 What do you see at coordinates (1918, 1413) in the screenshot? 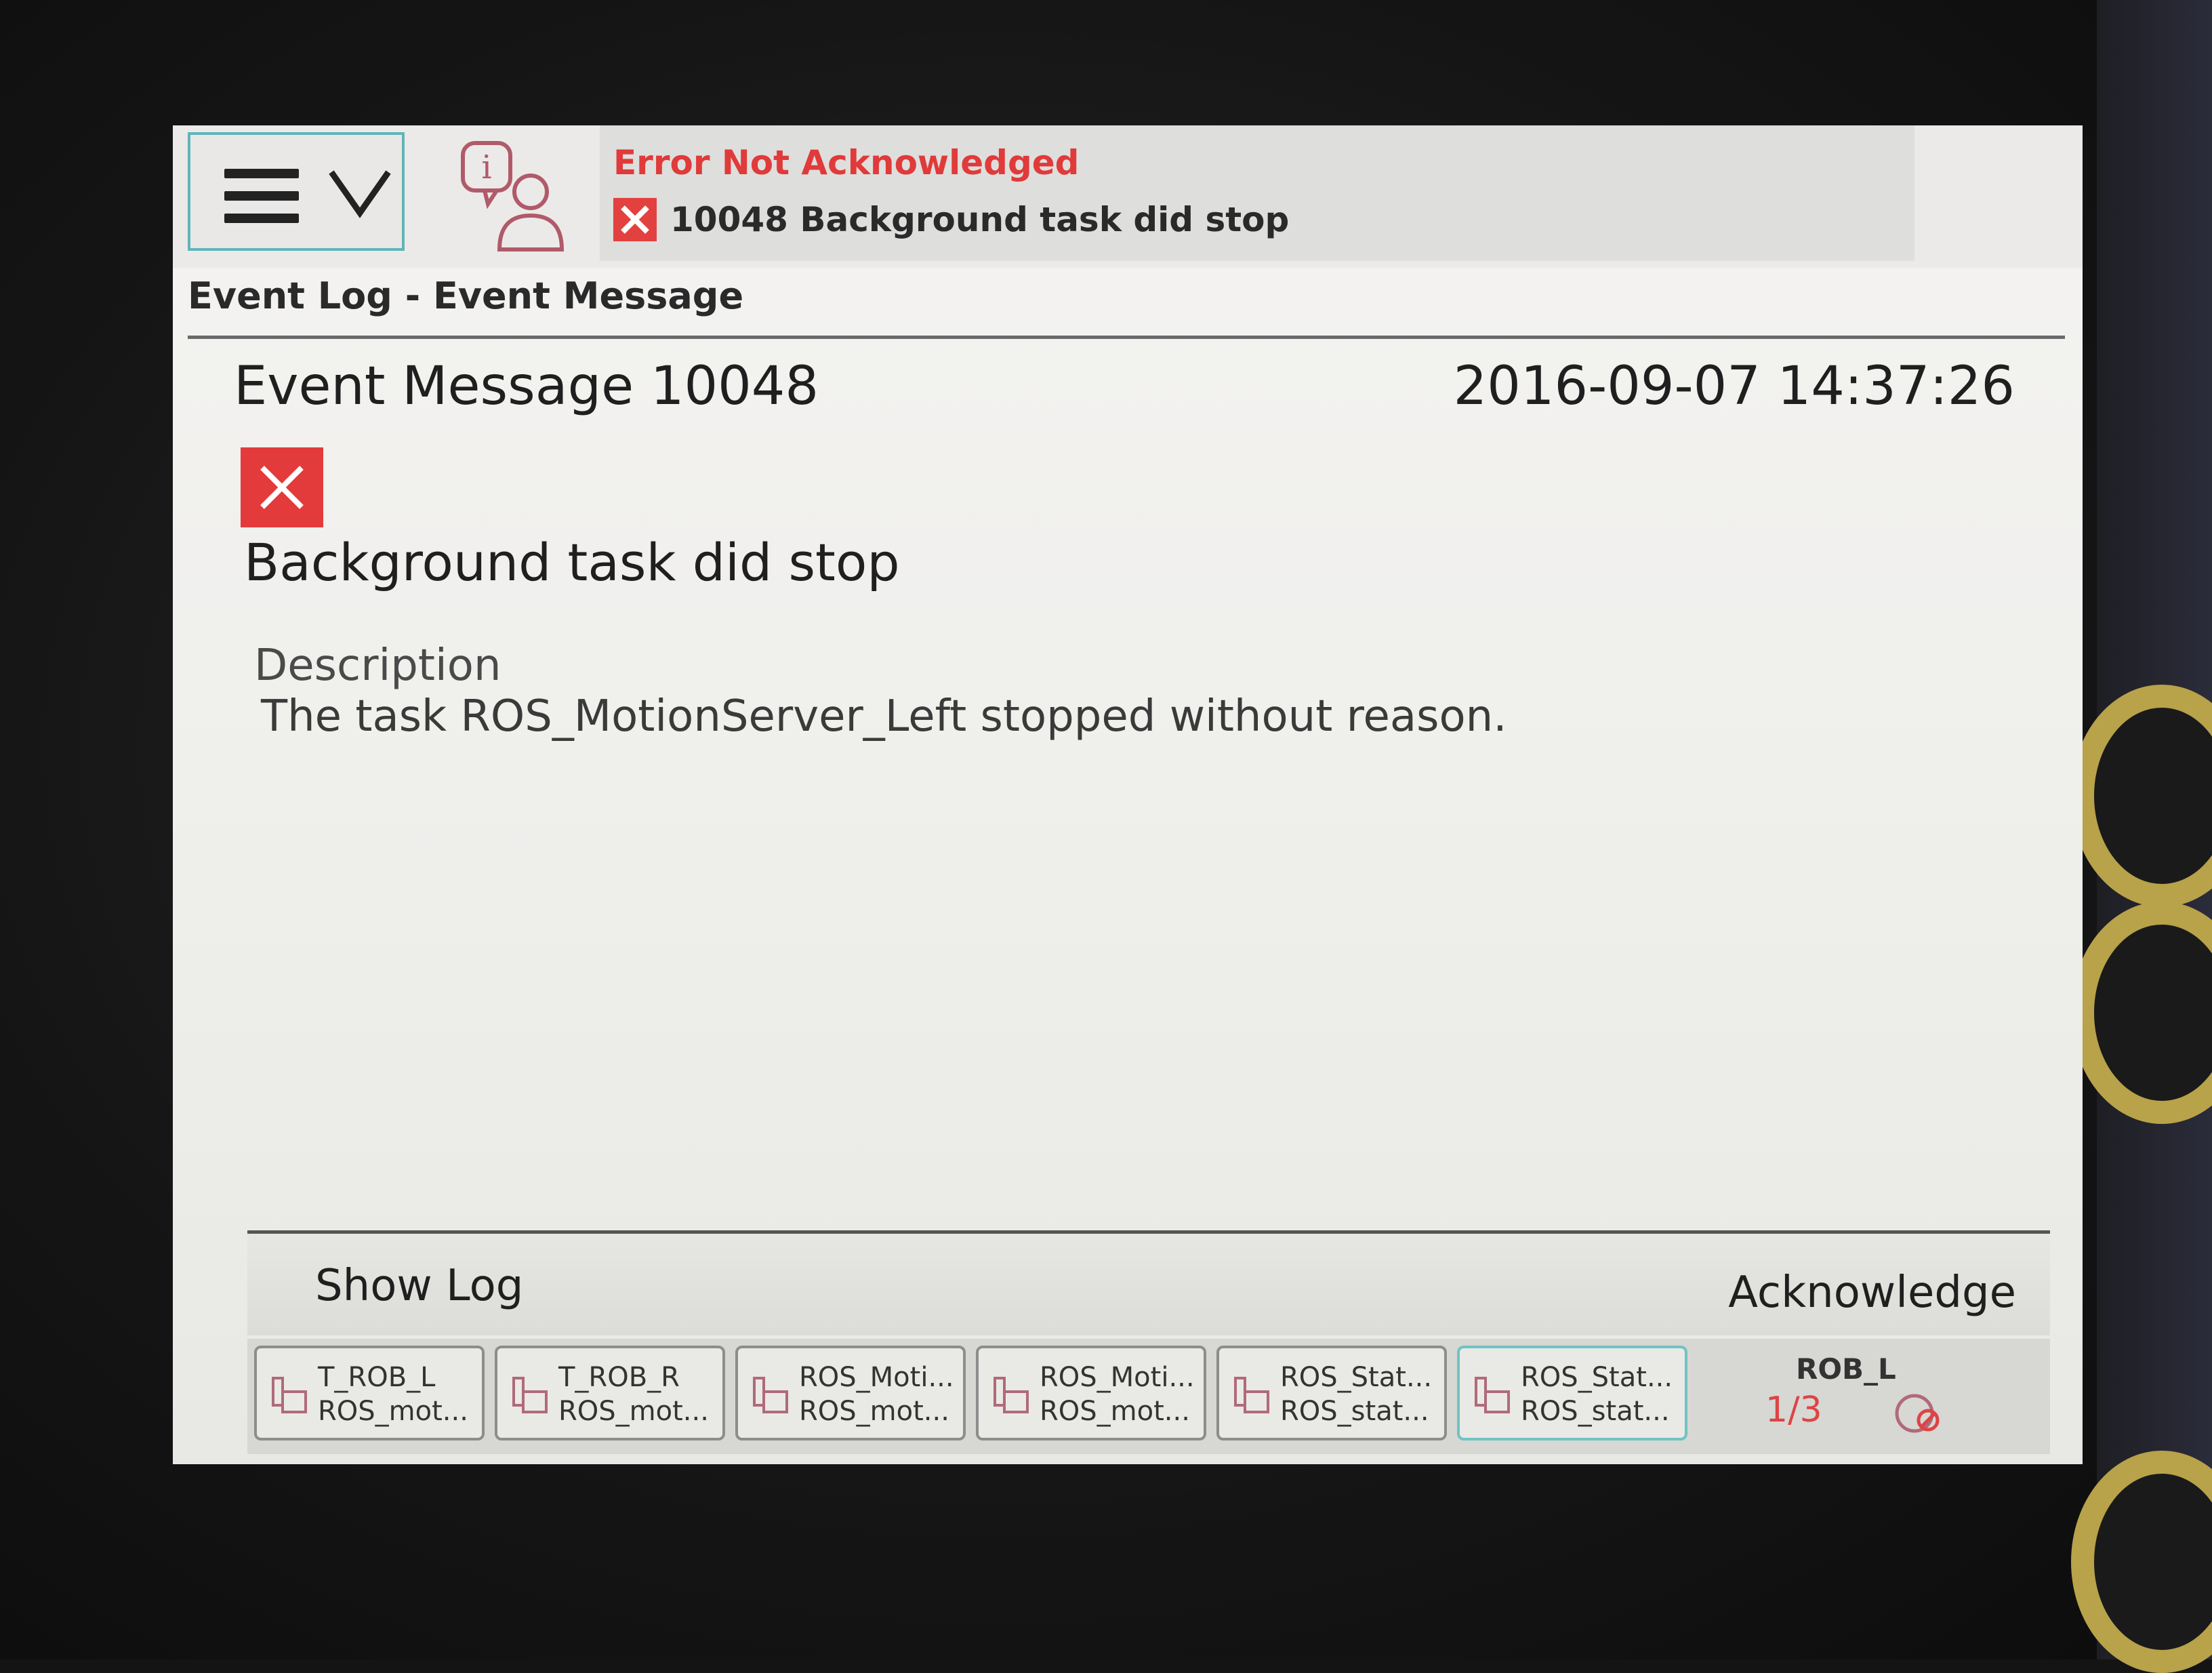
I see `robot-status-icon` at bounding box center [1918, 1413].